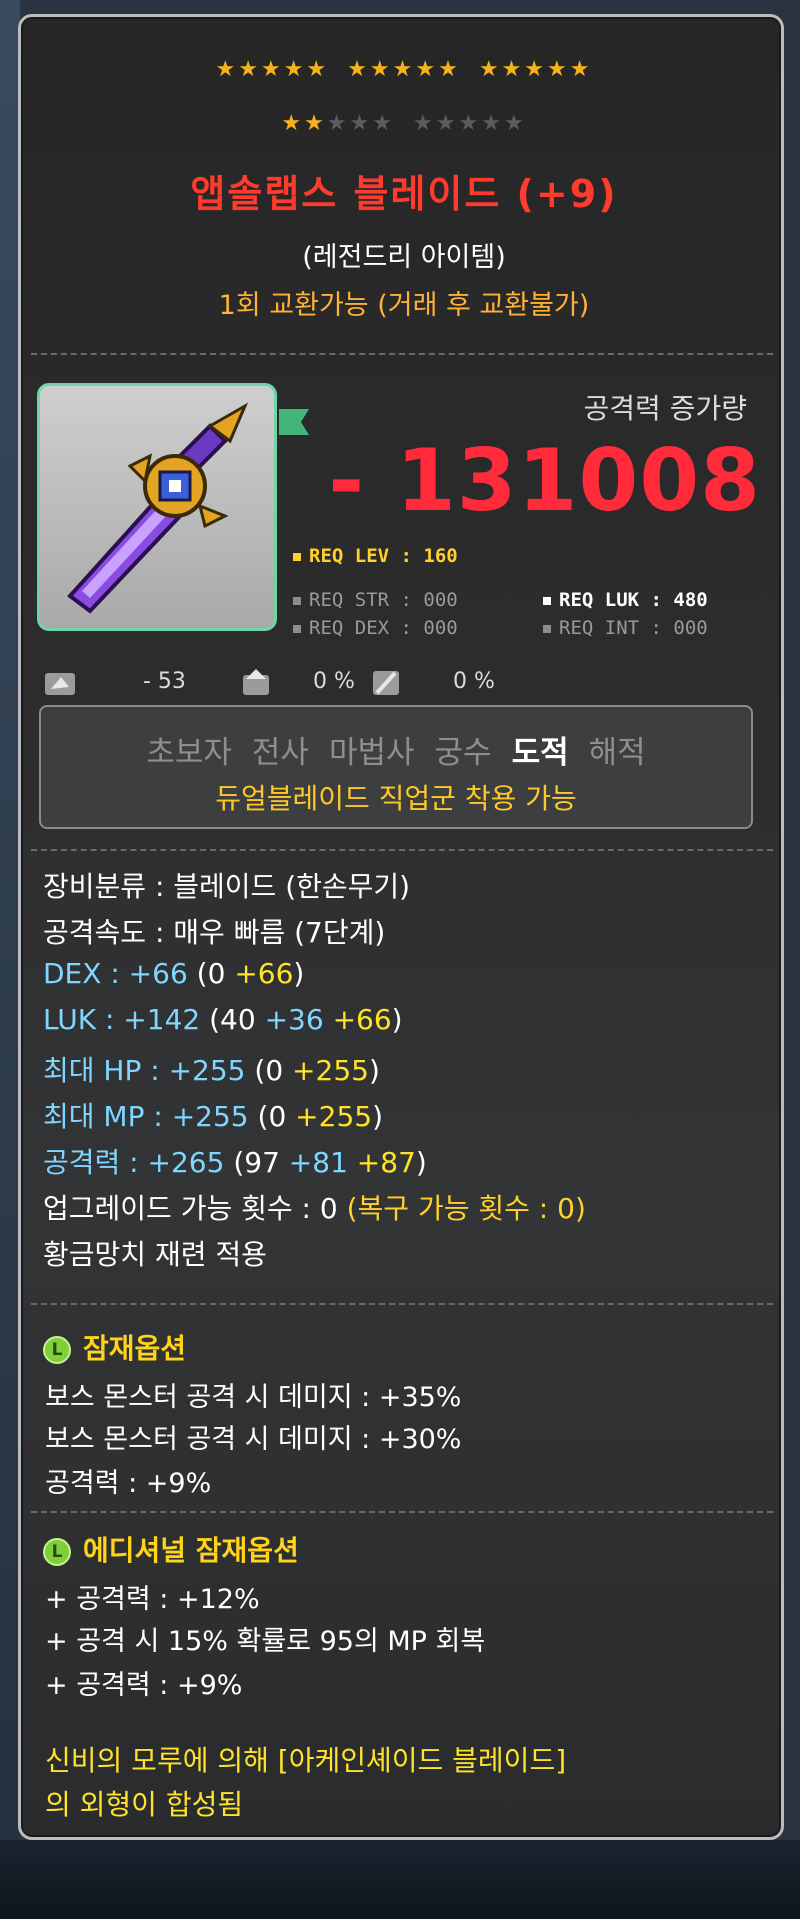  What do you see at coordinates (313, 1162) in the screenshot?
I see `stat-attack-flame: +81` at bounding box center [313, 1162].